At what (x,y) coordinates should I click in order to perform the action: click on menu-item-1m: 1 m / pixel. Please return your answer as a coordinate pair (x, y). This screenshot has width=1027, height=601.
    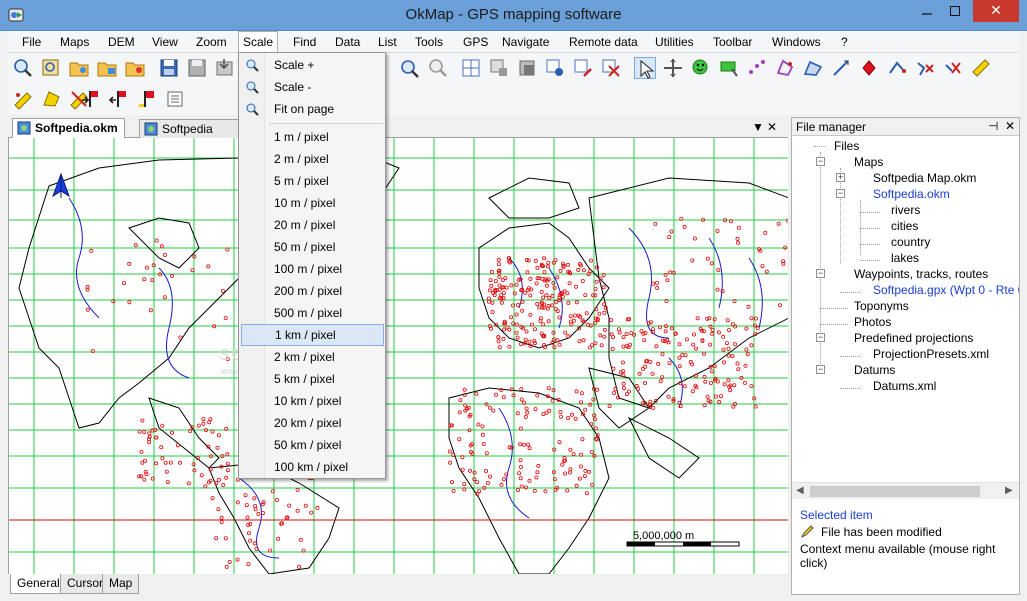
    Looking at the image, I should click on (312, 137).